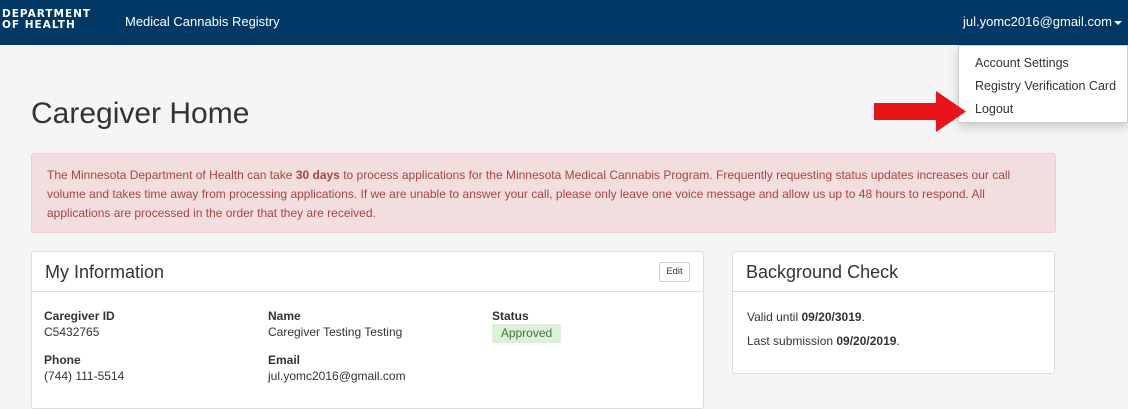 This screenshot has width=1128, height=409. Describe the element at coordinates (510, 316) in the screenshot. I see `status-label: Status` at that location.